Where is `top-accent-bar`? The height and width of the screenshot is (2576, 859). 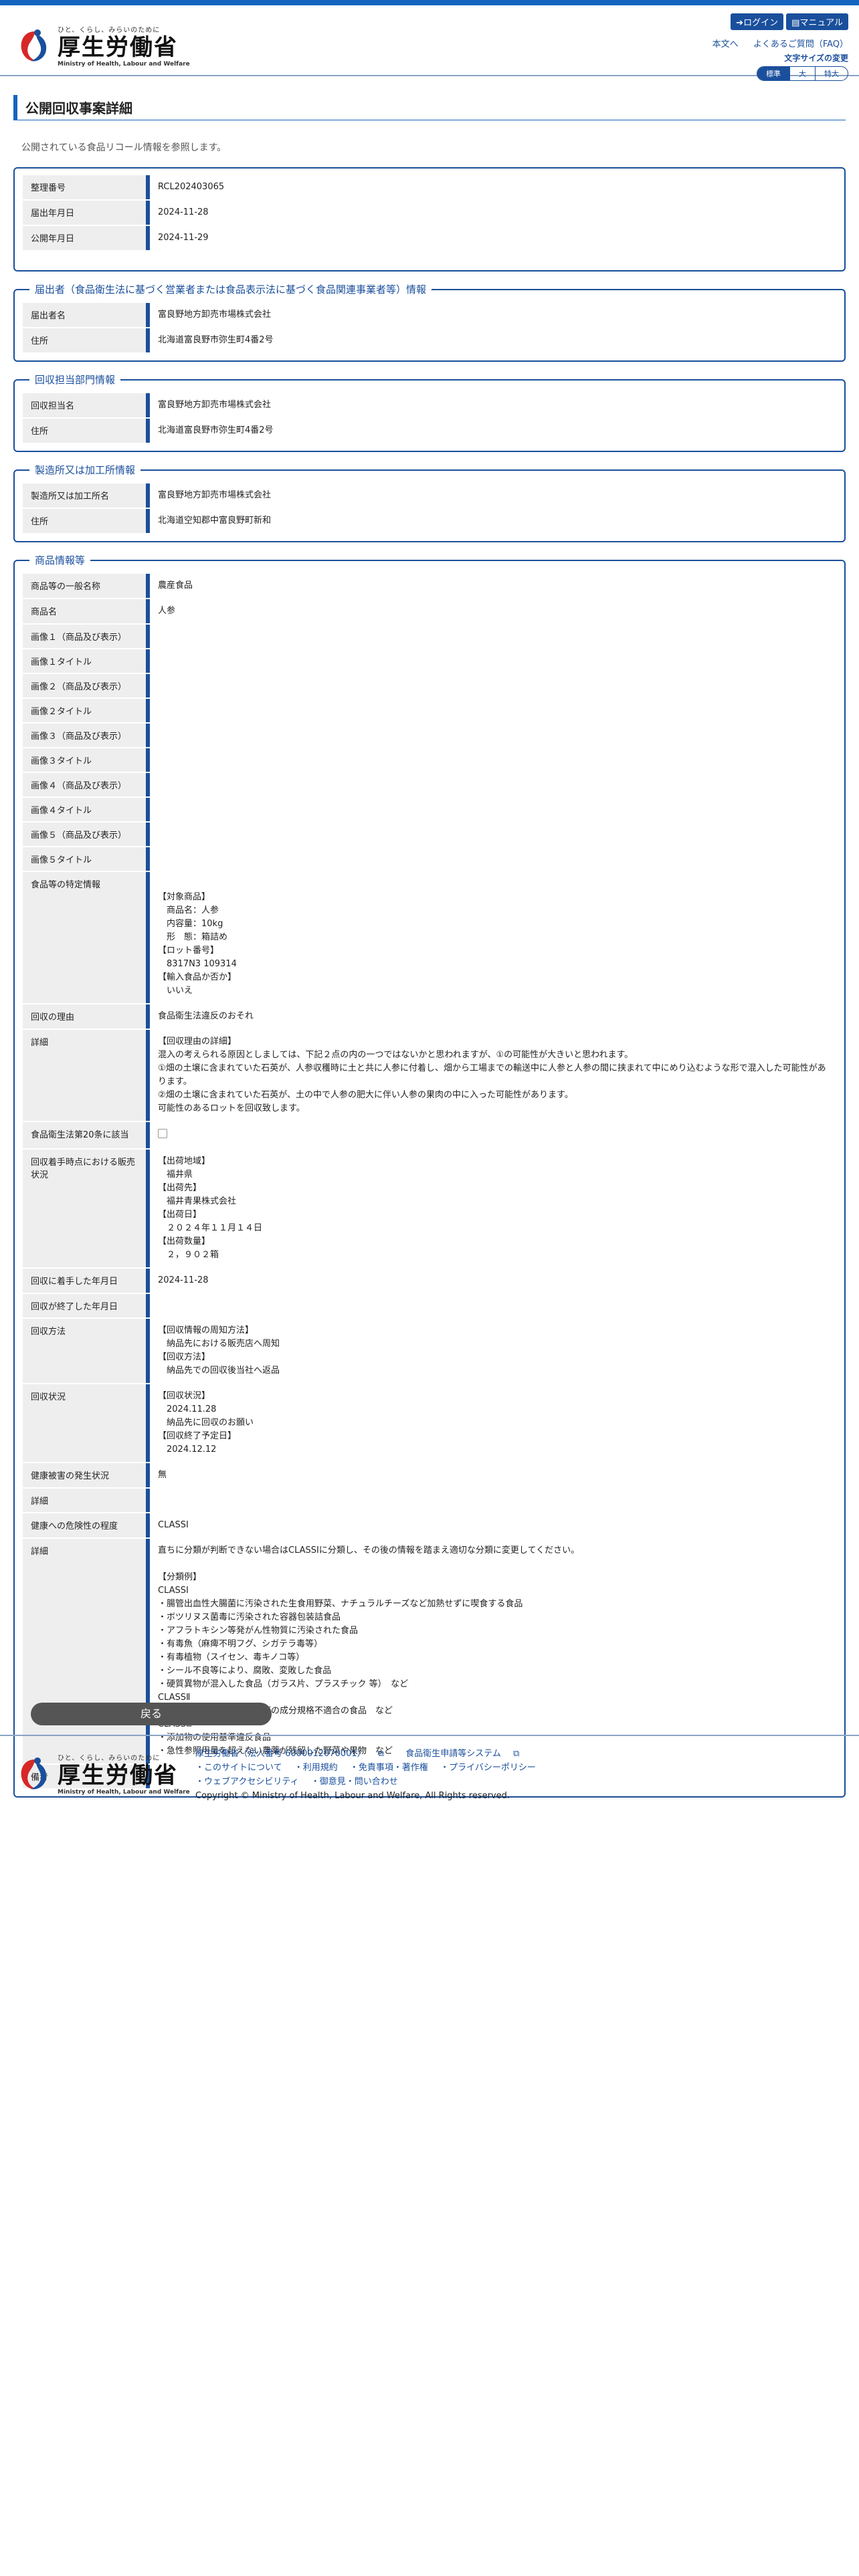 top-accent-bar is located at coordinates (429, 3).